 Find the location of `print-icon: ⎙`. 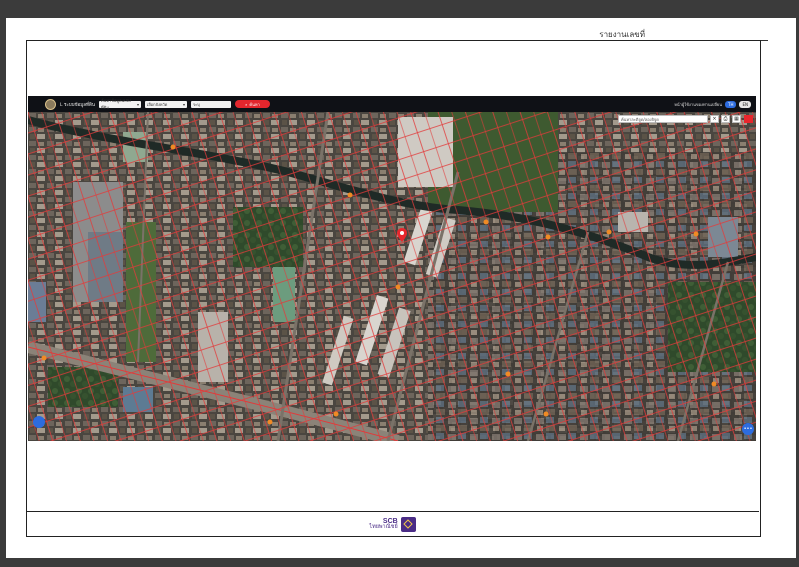

print-icon: ⎙ is located at coordinates (725, 119).